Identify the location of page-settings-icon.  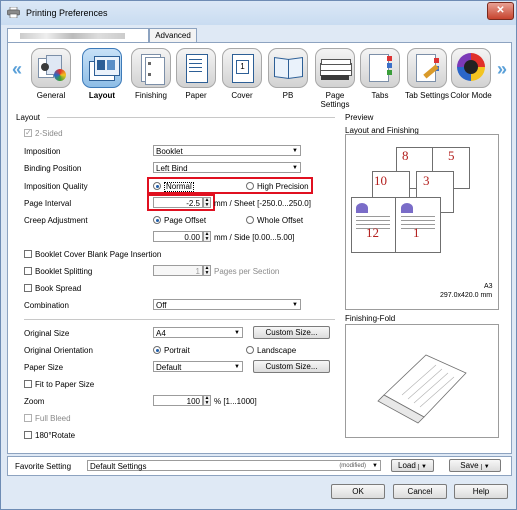
(335, 68).